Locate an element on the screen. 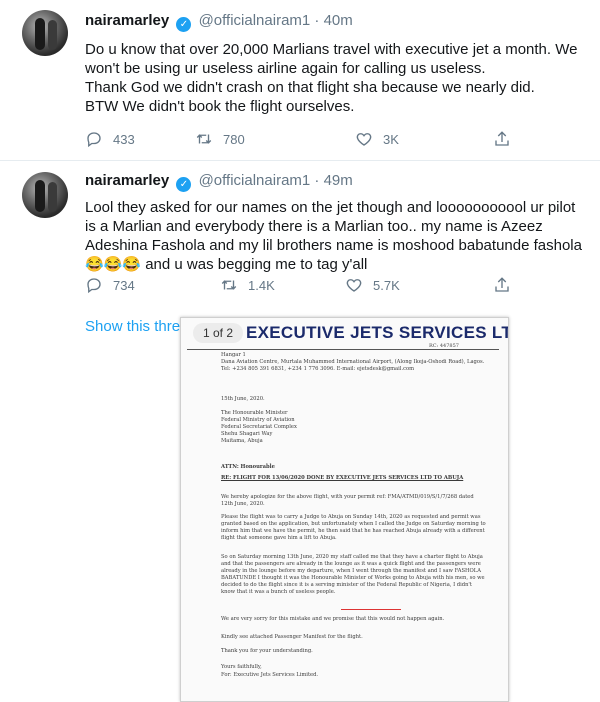  tweet-header: nairamarley ✓ @officialnairam1 · 49m is located at coordinates (219, 182).